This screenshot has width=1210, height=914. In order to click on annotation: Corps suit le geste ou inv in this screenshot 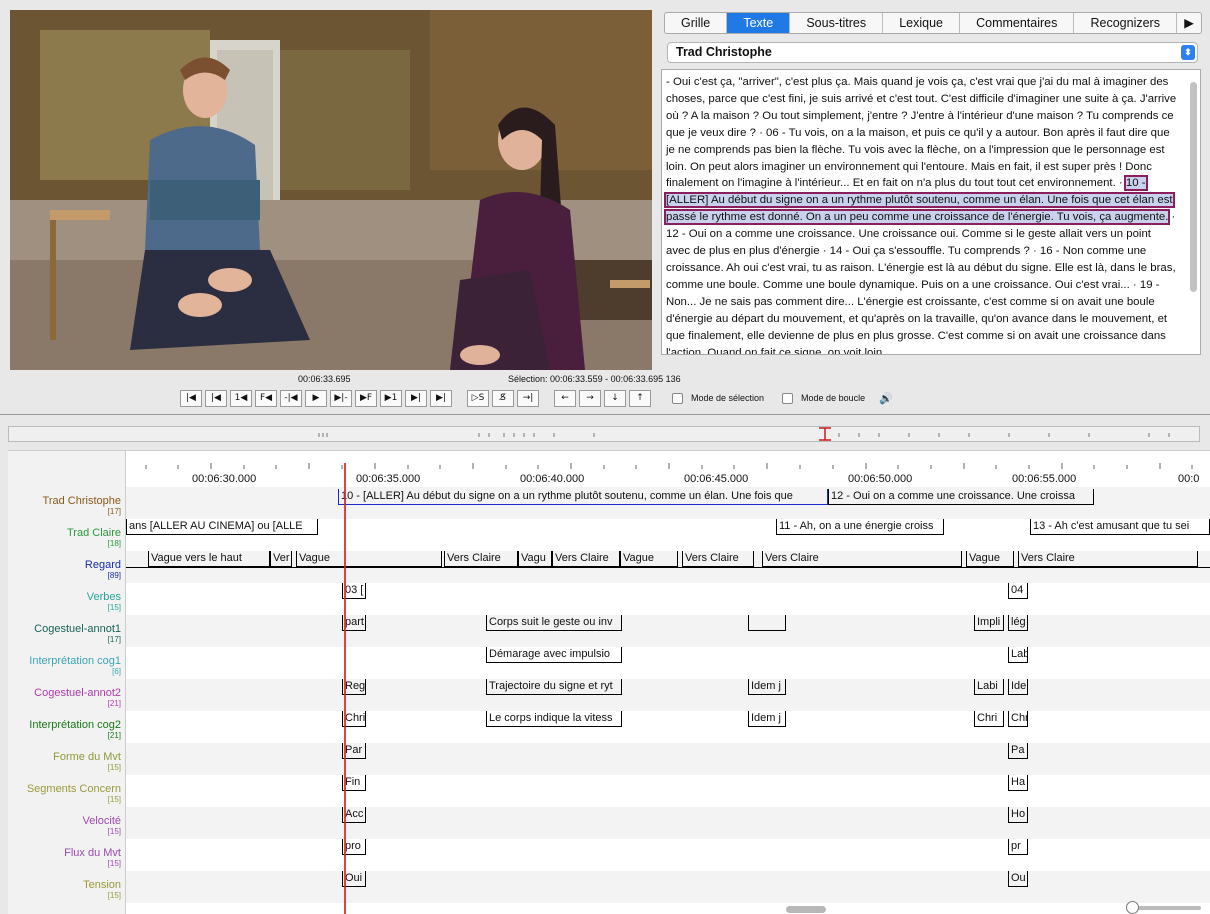, I will do `click(554, 623)`.